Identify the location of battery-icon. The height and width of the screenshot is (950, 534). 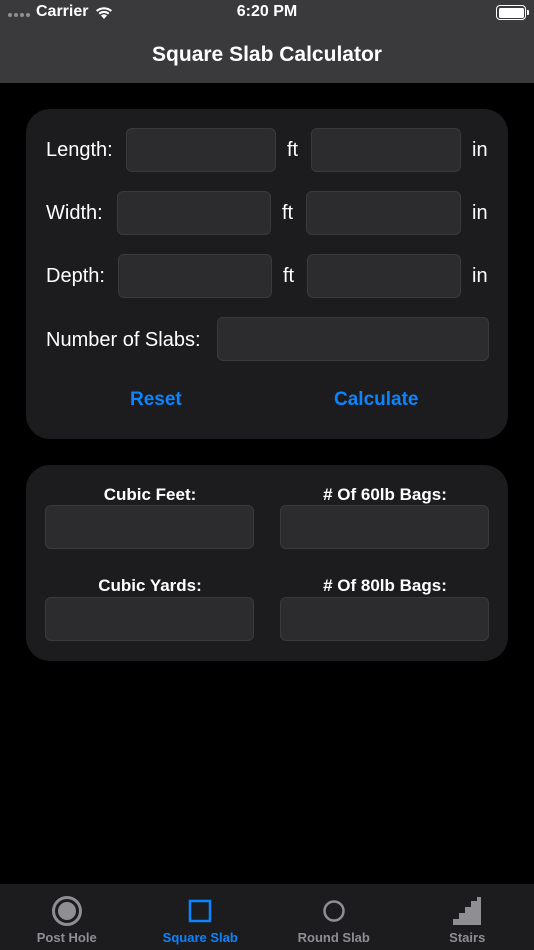
(512, 12).